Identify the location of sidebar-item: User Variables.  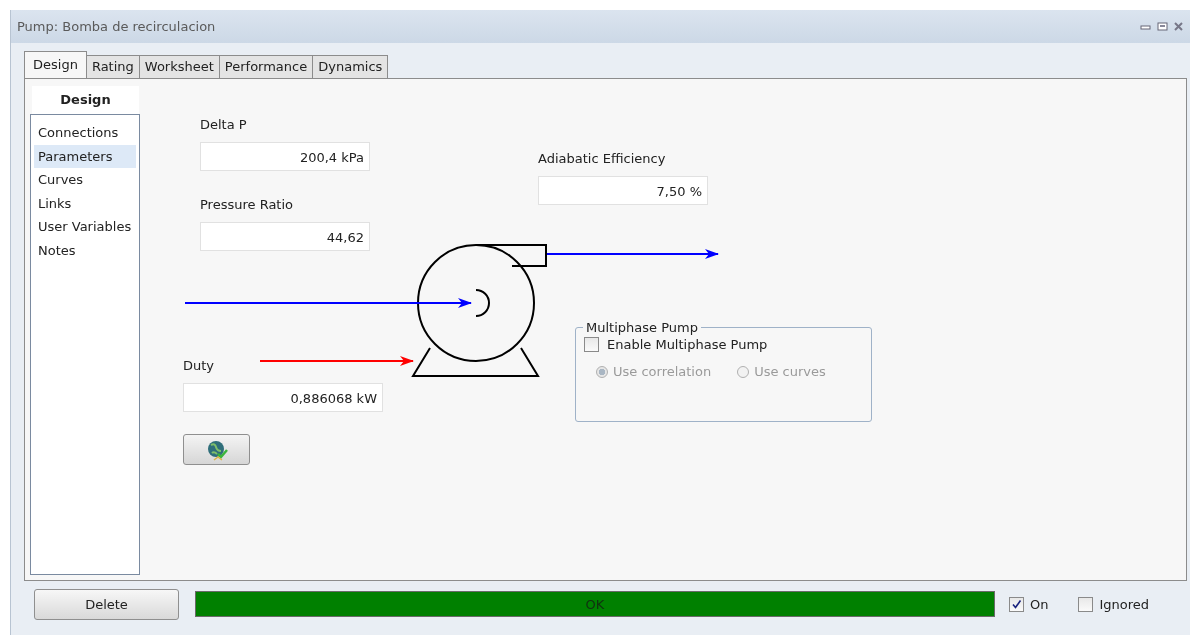
(85, 227).